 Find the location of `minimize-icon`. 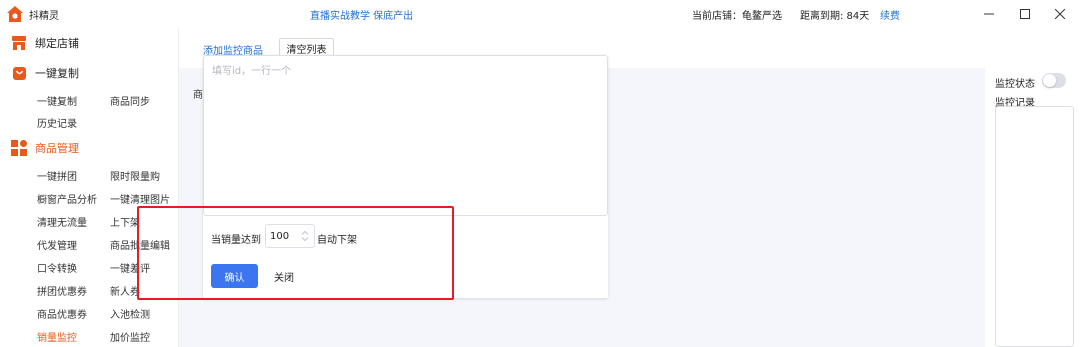

minimize-icon is located at coordinates (989, 14).